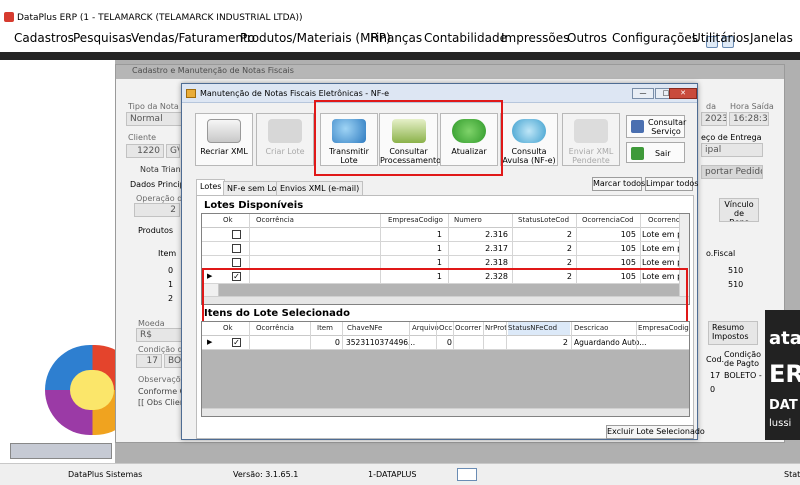  What do you see at coordinates (44, 38) in the screenshot?
I see `menu-cadastros: Cadastros` at bounding box center [44, 38].